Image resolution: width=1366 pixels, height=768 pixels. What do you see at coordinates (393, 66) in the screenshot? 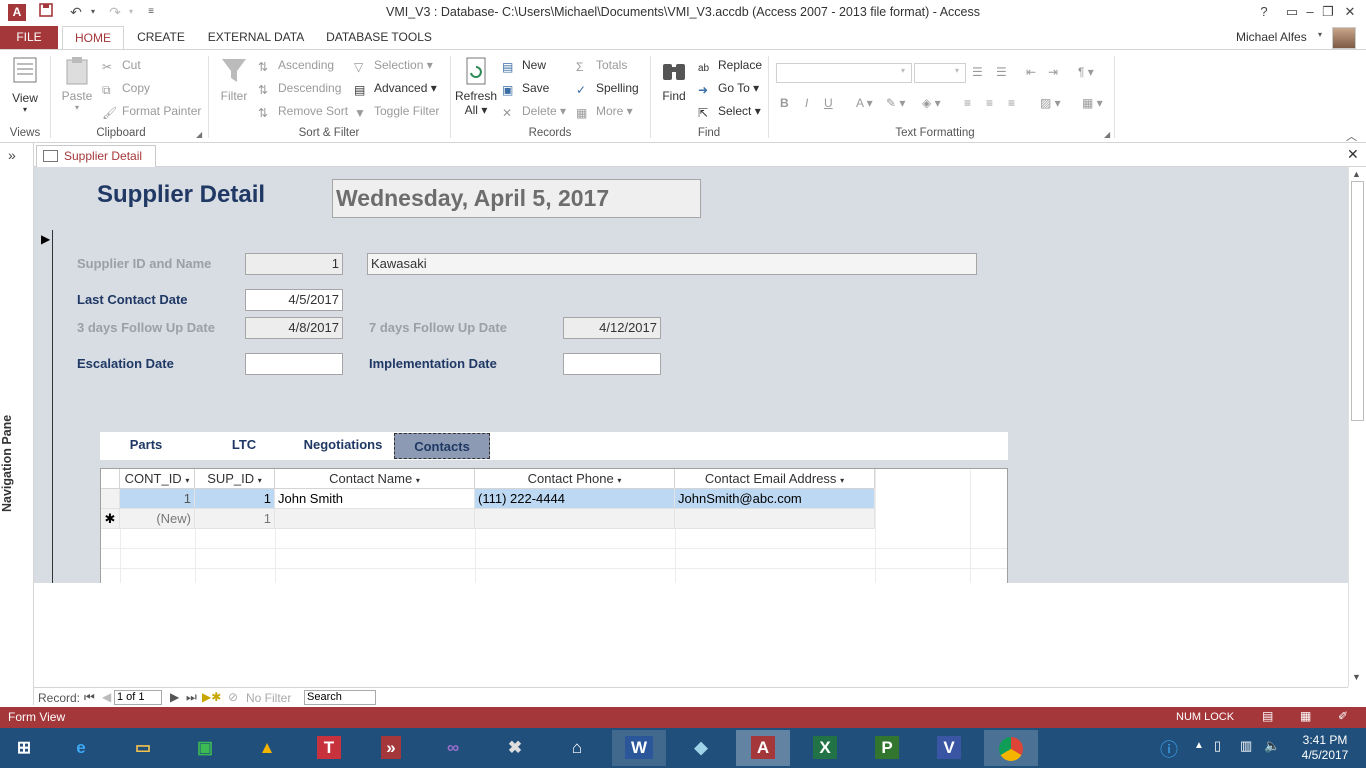
I see `selection-button: ▽ Selection ▾` at bounding box center [393, 66].